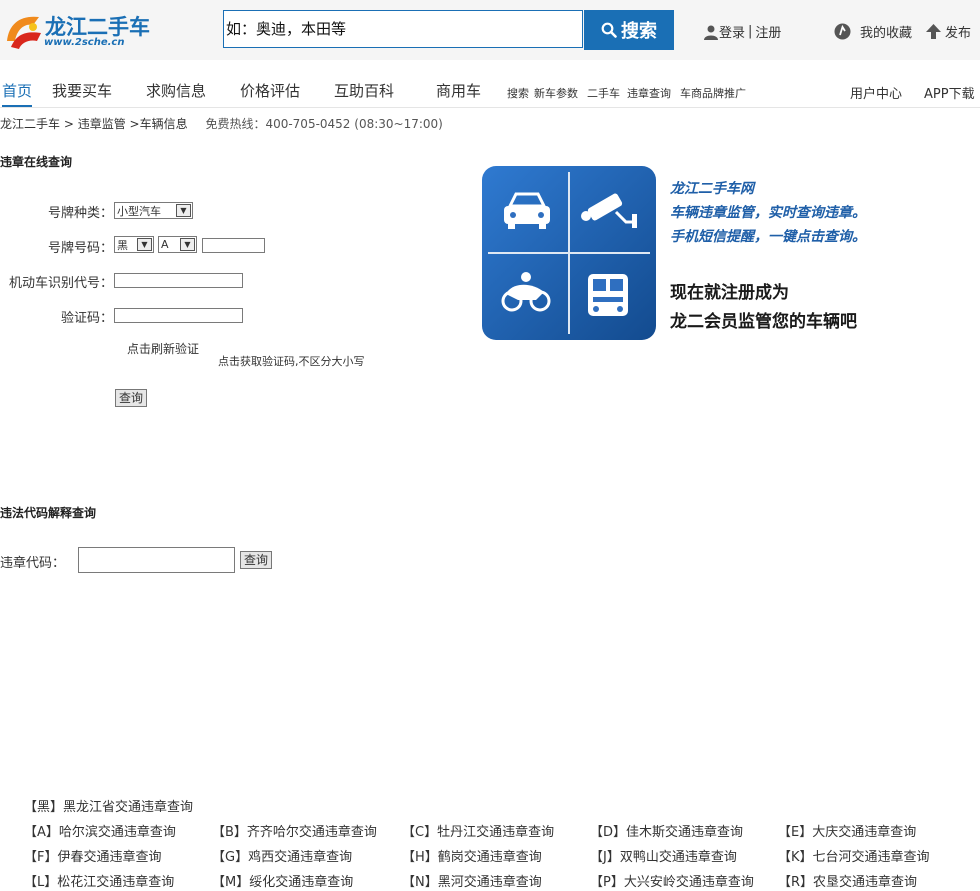 The width and height of the screenshot is (980, 891). I want to click on letter-value: A, so click(165, 244).